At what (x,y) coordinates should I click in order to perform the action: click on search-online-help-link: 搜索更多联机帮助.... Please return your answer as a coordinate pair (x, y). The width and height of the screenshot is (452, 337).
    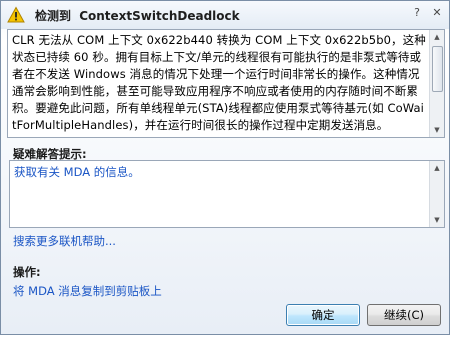
    Looking at the image, I should click on (64, 241).